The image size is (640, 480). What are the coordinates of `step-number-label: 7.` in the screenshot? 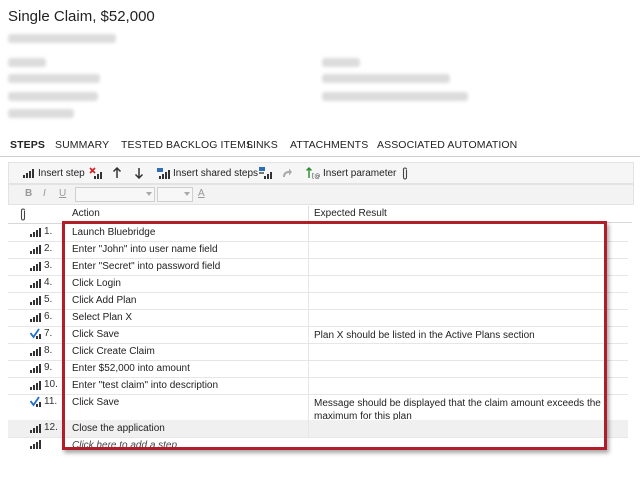 It's located at (48, 333).